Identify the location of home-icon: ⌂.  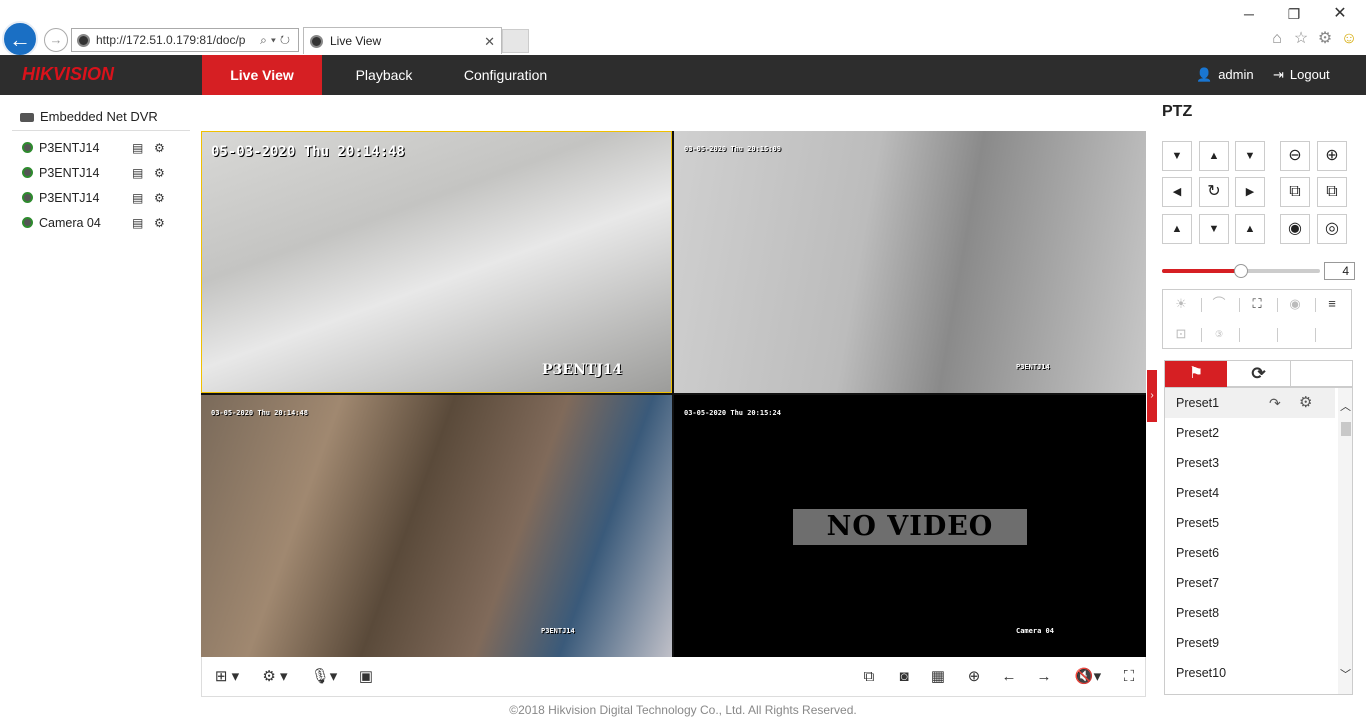
(1277, 39).